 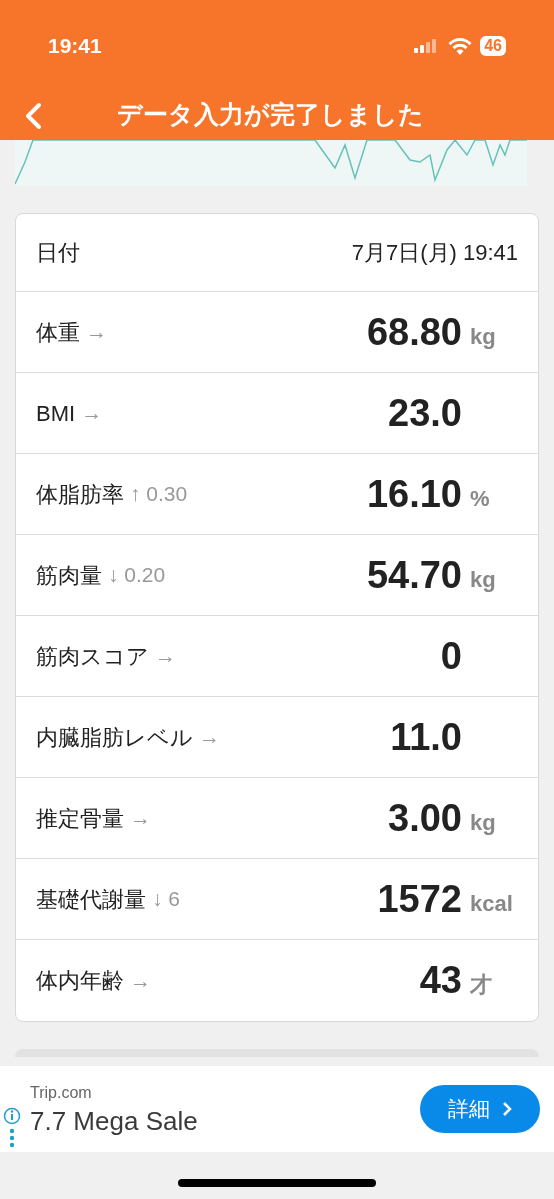 I want to click on metric-label: 体内年齢, so click(x=80, y=981).